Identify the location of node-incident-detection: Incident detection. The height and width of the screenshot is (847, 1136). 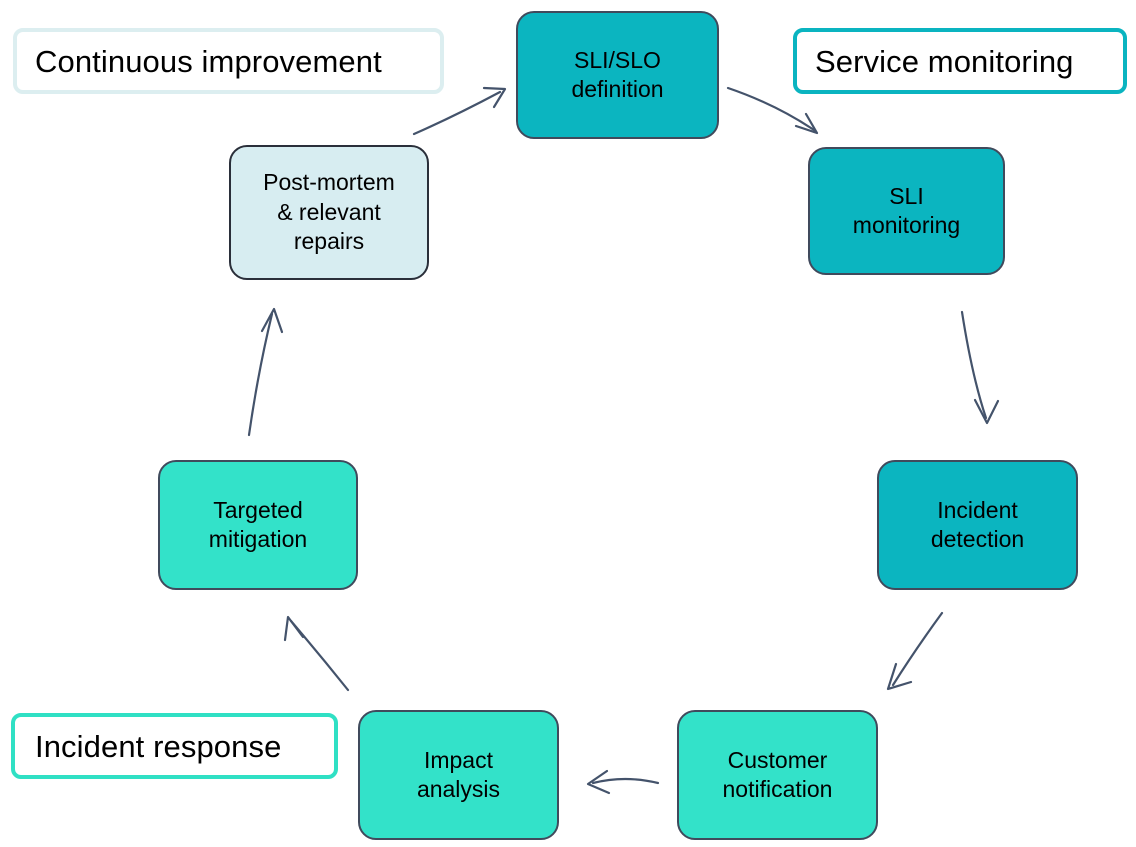
(977, 525).